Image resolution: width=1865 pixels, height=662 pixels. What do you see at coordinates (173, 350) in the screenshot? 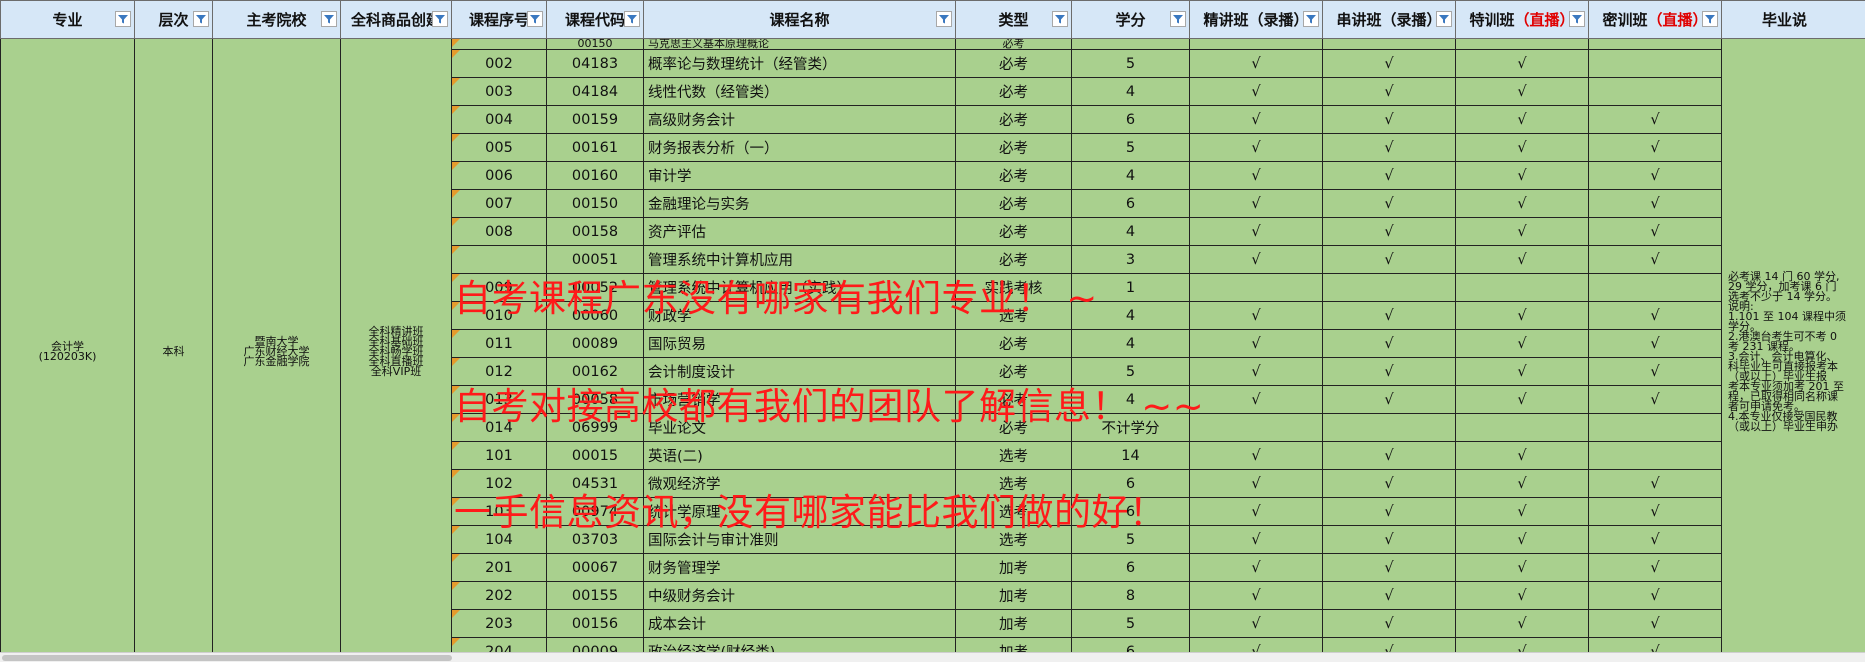
I see `level-cell: 本科` at bounding box center [173, 350].